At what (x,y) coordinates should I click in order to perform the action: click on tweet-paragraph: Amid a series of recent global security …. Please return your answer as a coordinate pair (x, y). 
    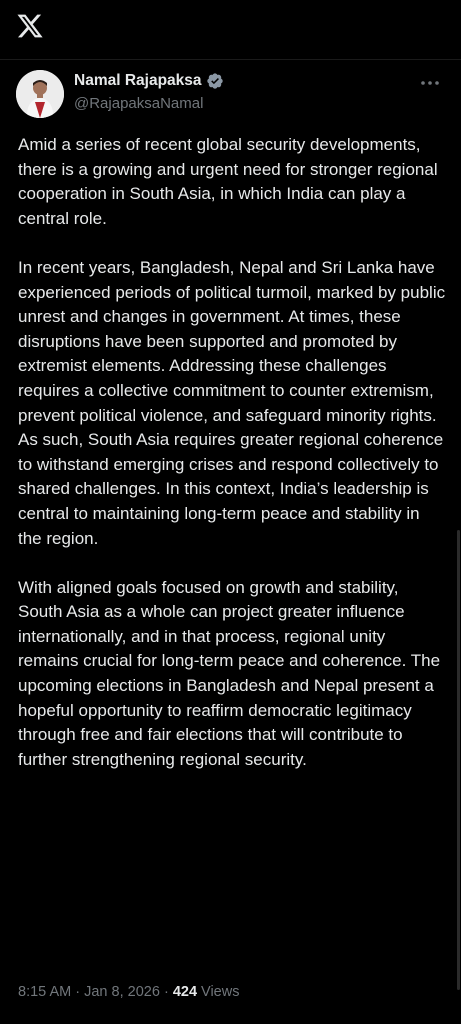
    Looking at the image, I should click on (228, 181).